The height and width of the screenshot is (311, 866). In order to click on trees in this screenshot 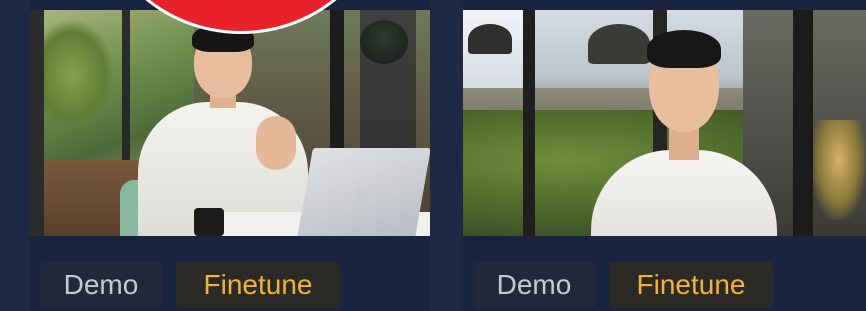, I will do `click(79, 75)`.